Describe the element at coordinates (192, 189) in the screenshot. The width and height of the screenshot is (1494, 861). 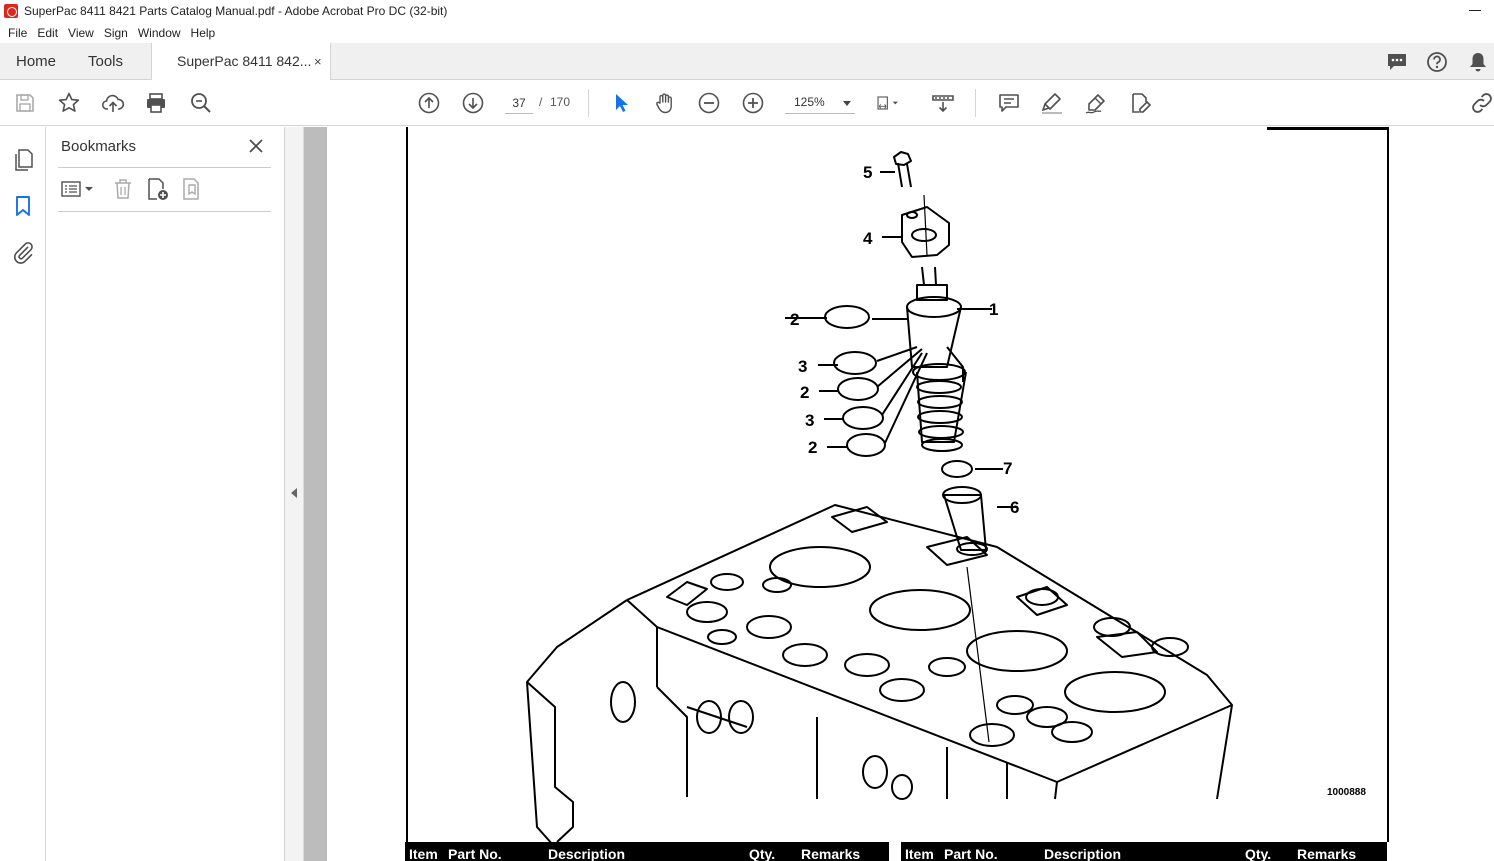
I see `bookmark-properties-icon` at that location.